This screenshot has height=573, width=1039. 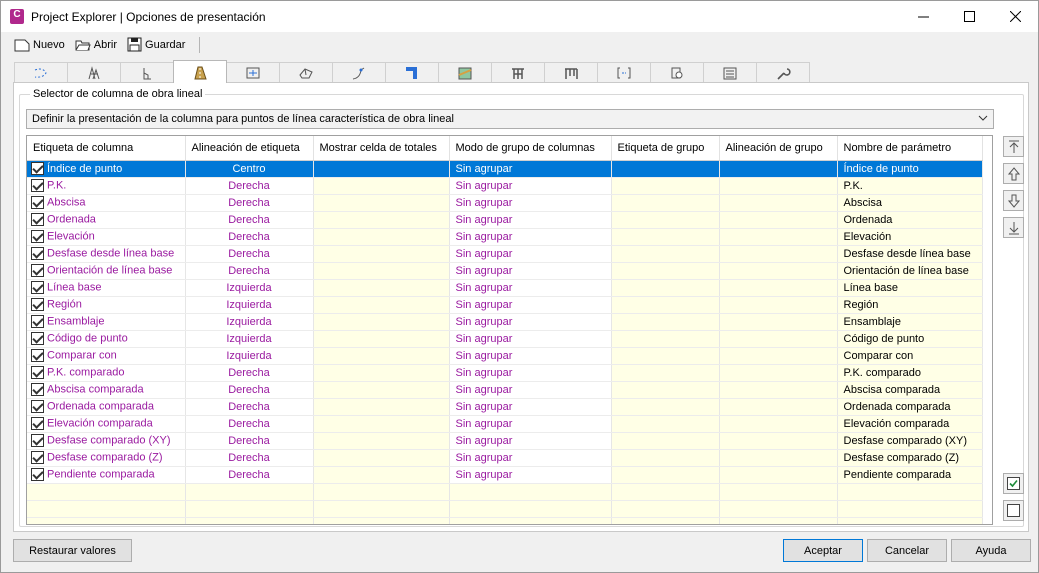 I want to click on tab-structures, so click(x=518, y=72).